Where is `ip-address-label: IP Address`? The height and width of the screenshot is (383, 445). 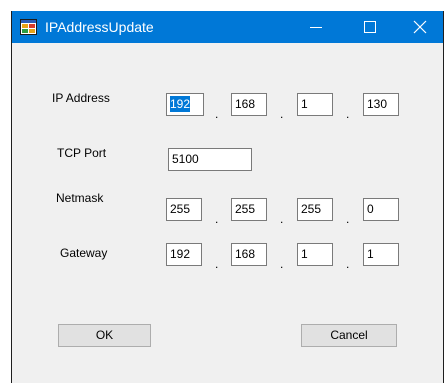 ip-address-label: IP Address is located at coordinates (81, 98).